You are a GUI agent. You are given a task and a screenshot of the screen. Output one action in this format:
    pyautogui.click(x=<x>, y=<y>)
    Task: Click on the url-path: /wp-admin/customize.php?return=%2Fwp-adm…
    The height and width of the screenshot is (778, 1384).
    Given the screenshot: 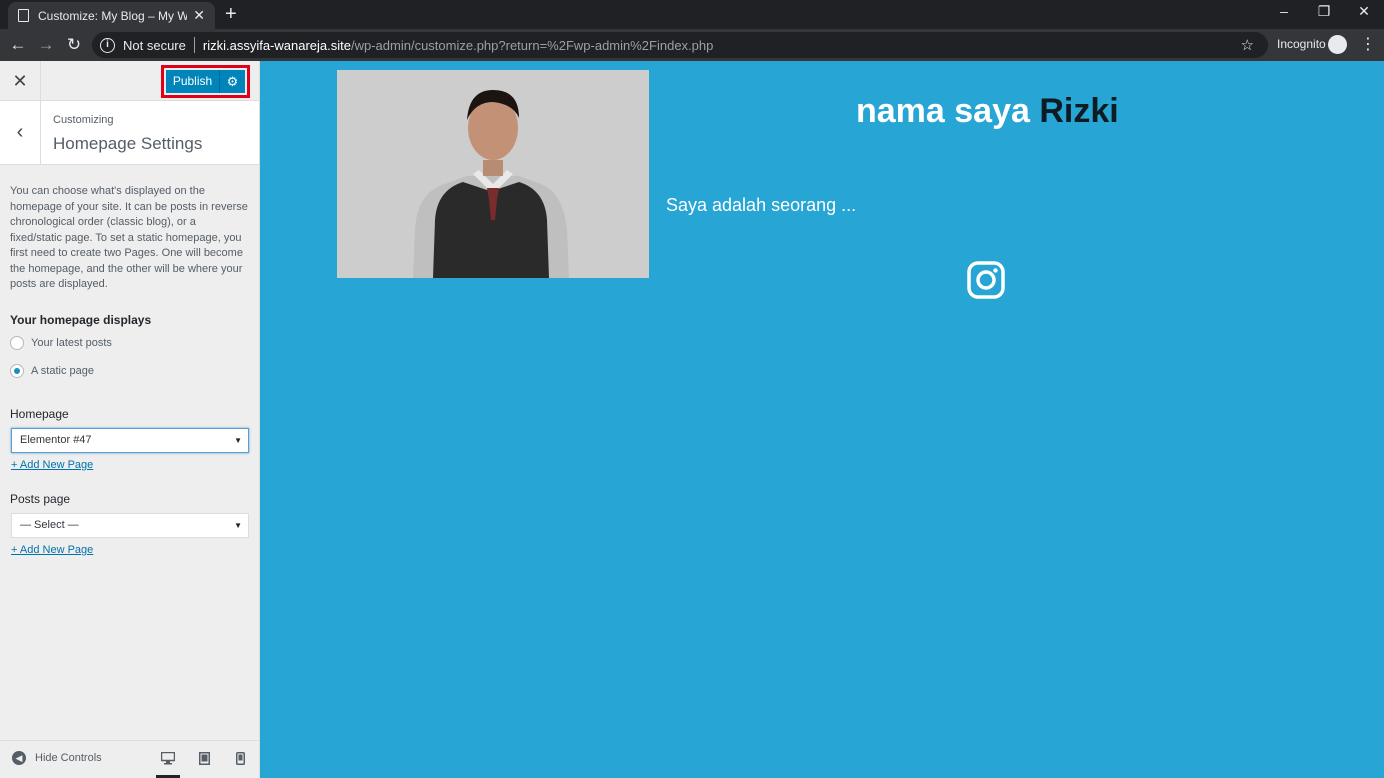 What is the action you would take?
    pyautogui.click(x=532, y=45)
    